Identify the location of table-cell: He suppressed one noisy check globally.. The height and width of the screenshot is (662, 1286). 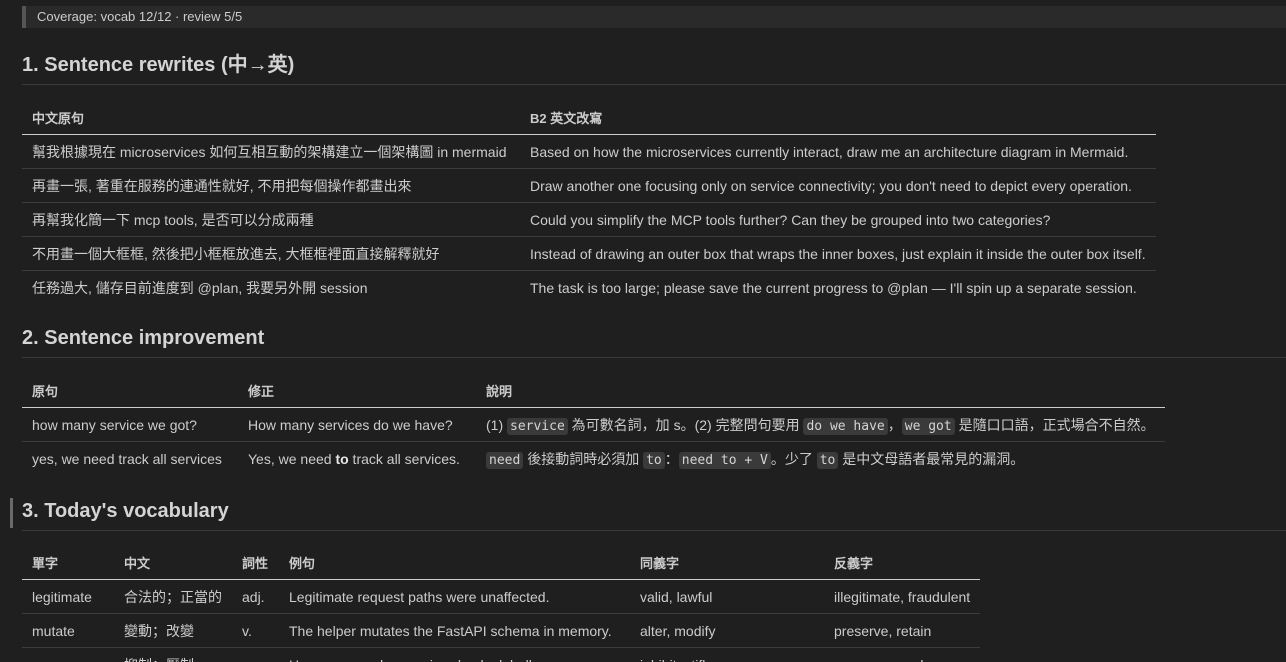
(454, 654).